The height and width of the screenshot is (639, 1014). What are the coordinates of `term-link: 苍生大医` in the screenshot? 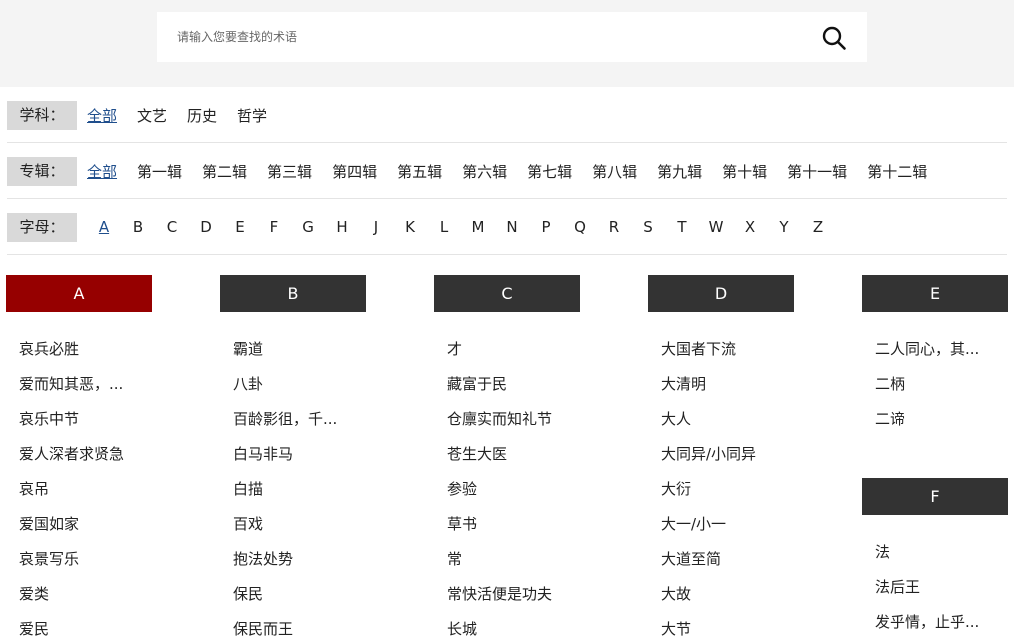 It's located at (507, 459).